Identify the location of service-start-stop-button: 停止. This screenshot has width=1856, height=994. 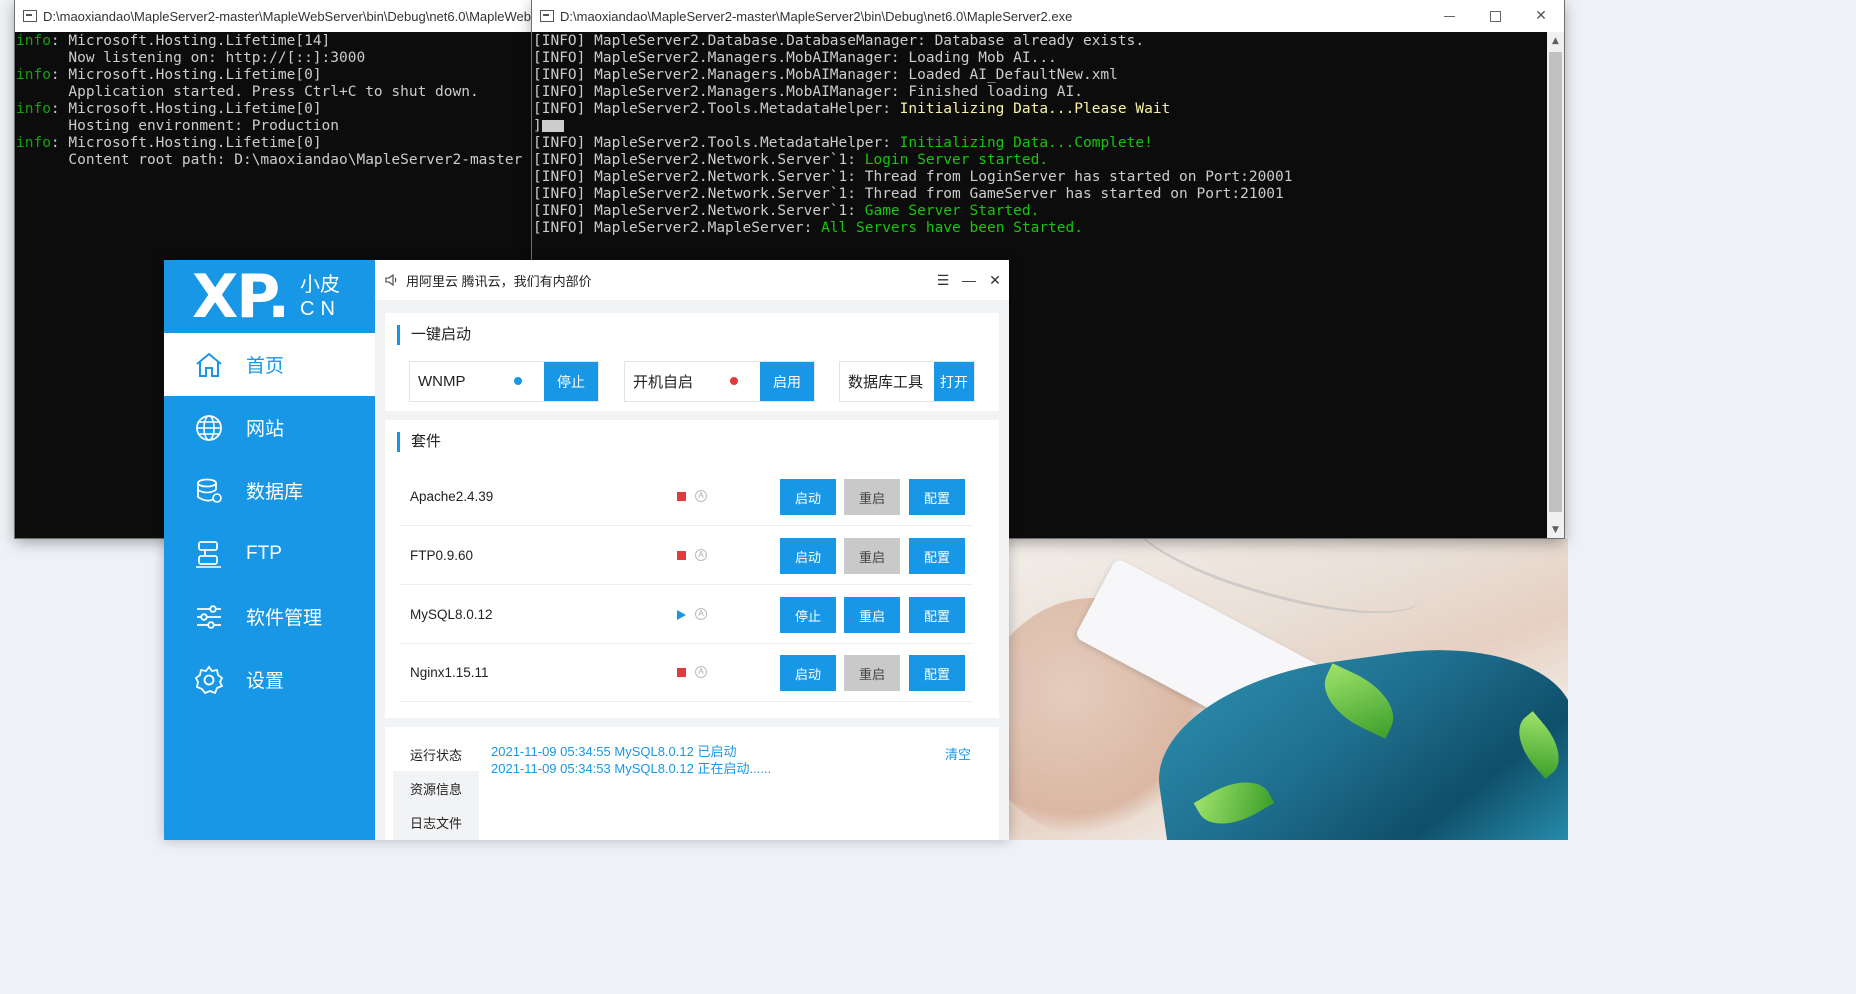
(808, 615).